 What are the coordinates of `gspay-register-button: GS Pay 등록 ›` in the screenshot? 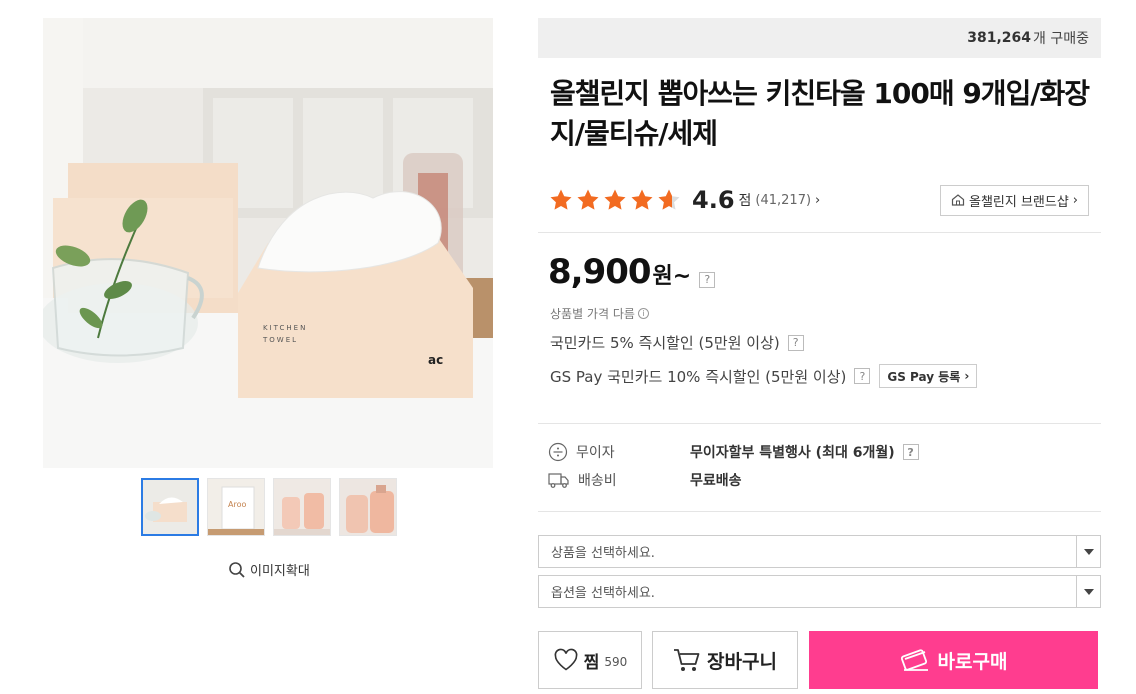 It's located at (928, 376).